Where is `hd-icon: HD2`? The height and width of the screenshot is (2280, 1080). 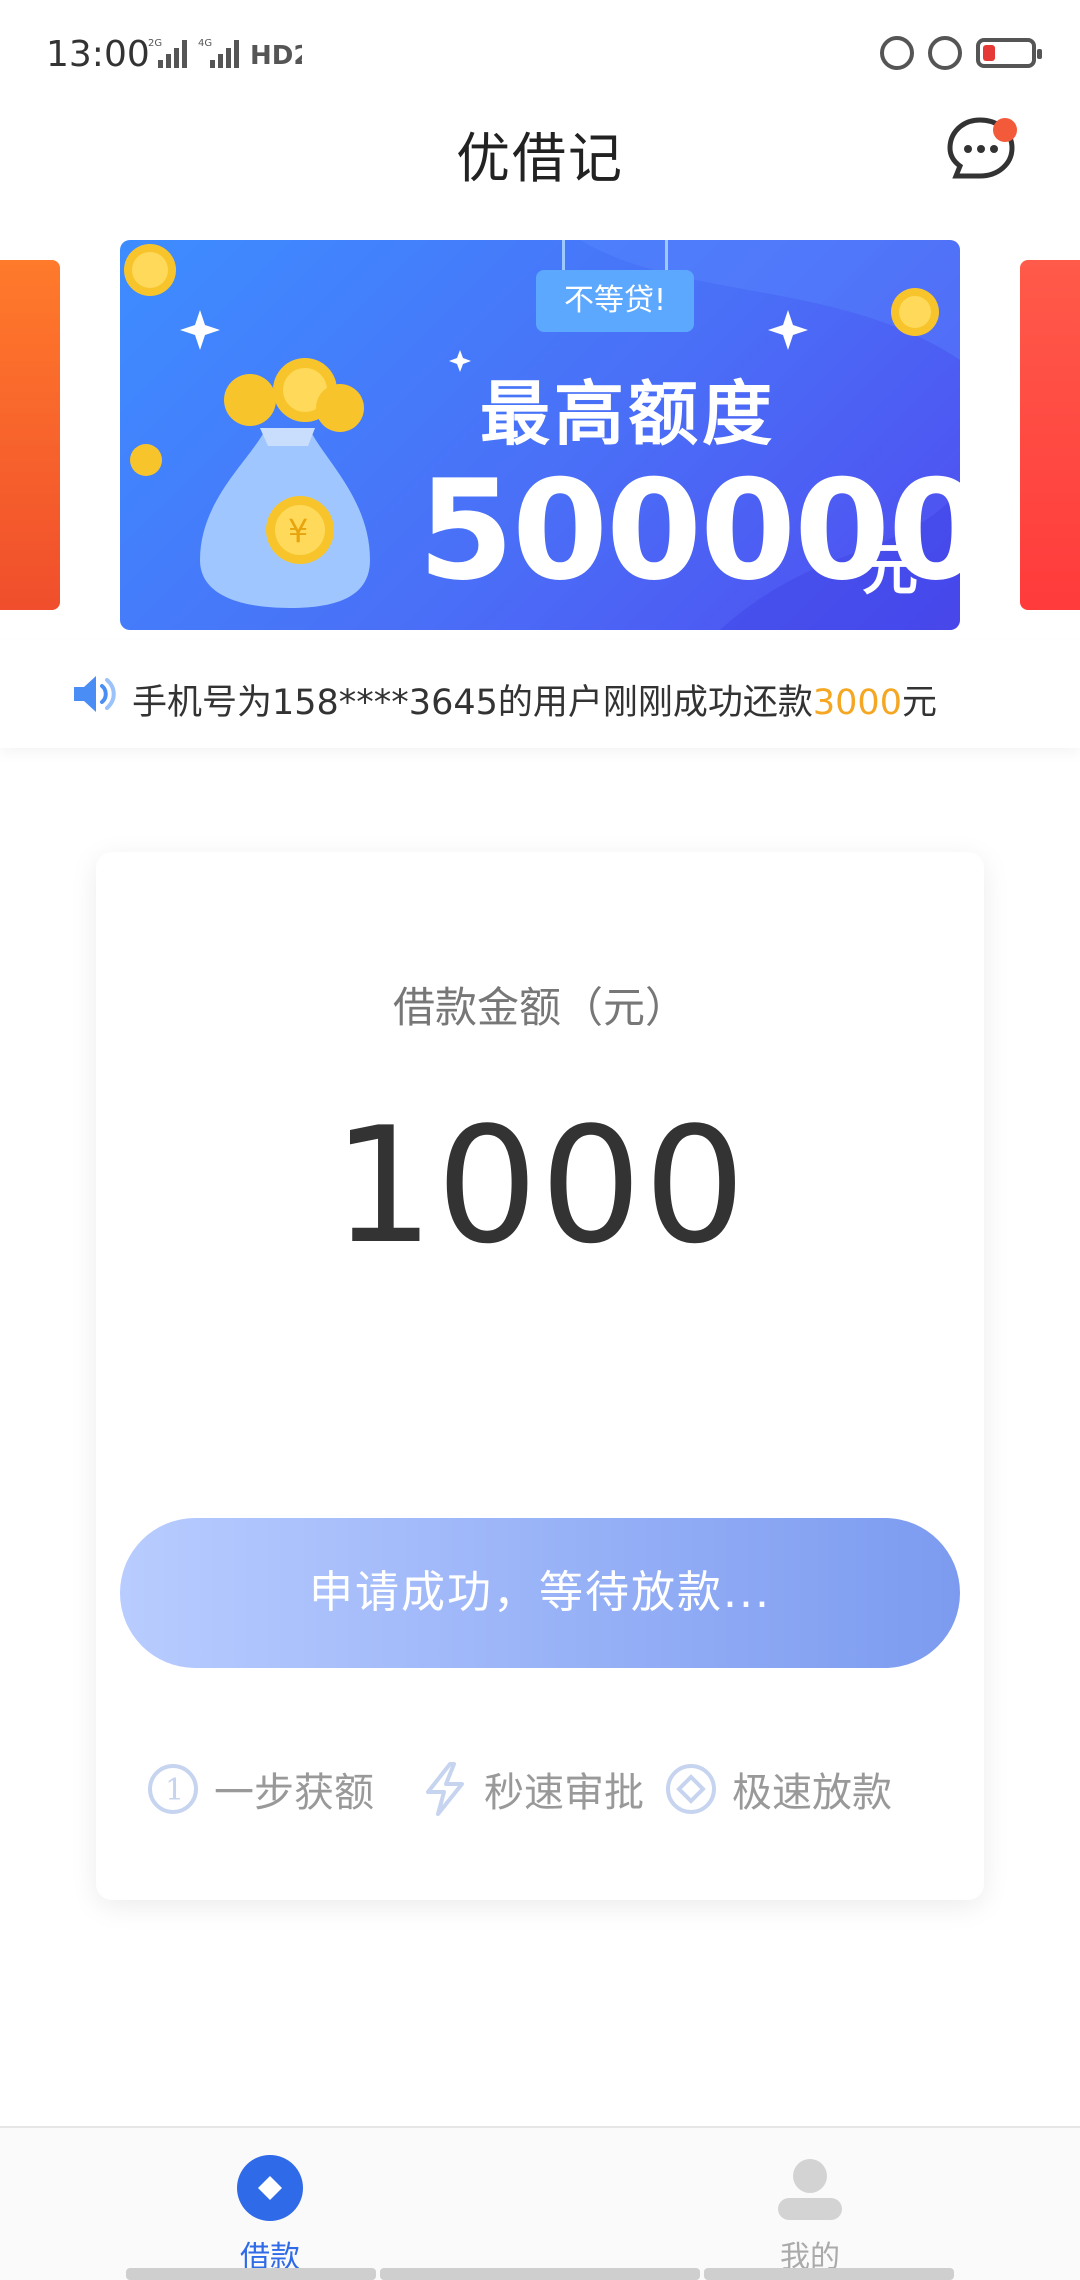
hd-icon: HD2 is located at coordinates (276, 55).